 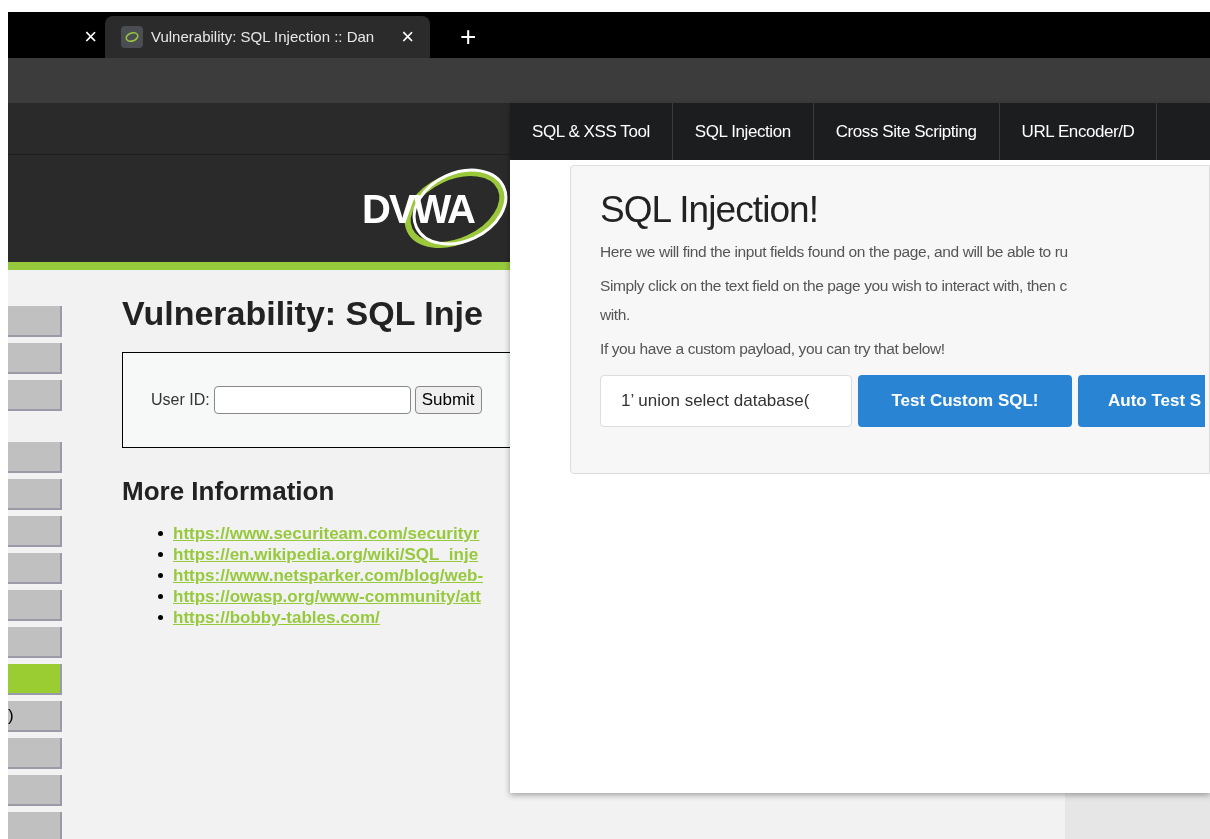 I want to click on auto-test-button: Auto Test S, so click(x=1142, y=401).